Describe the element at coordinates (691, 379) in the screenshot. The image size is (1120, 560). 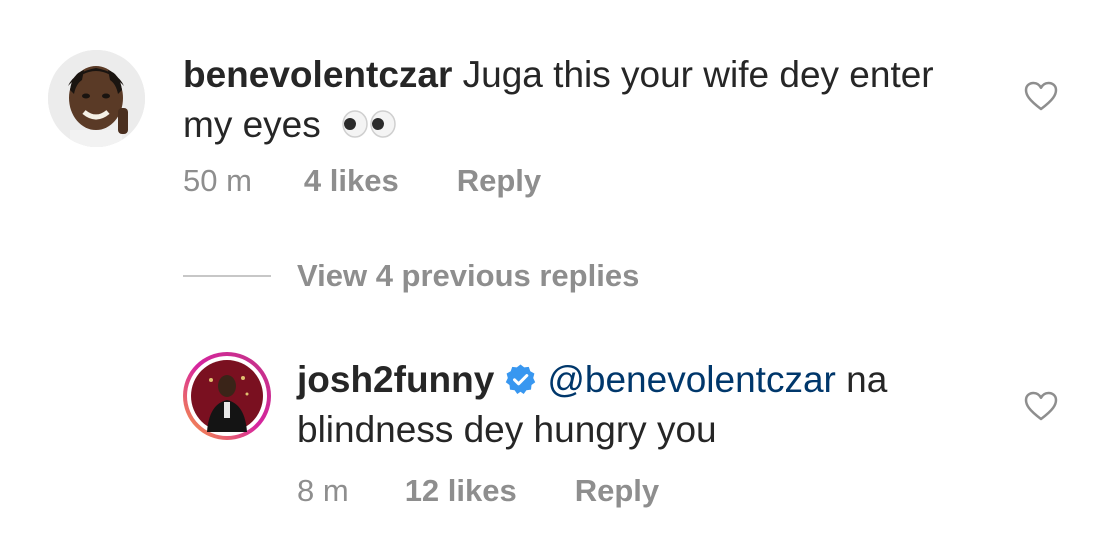
I see `reply-mention-link: @benevolentczar` at that location.